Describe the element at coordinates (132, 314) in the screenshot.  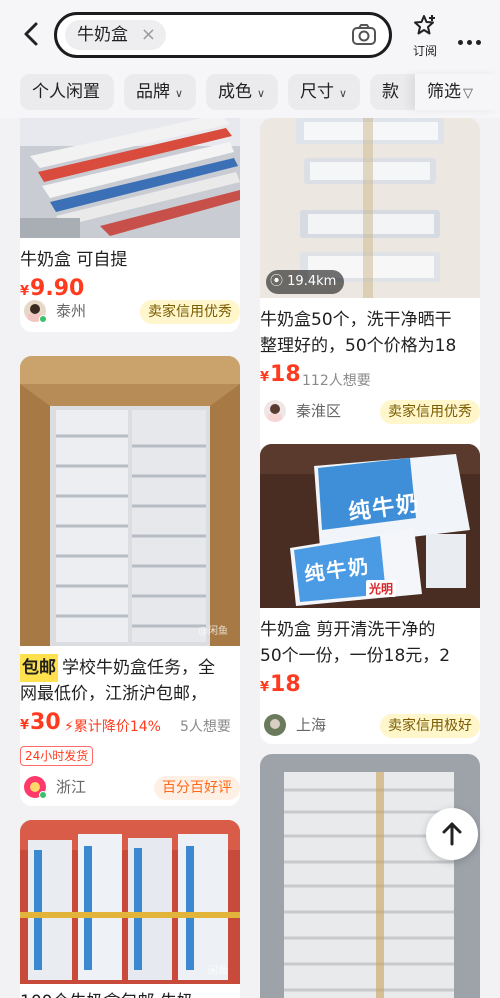
I see `seller-row: 泰州 卖家信用优秀` at that location.